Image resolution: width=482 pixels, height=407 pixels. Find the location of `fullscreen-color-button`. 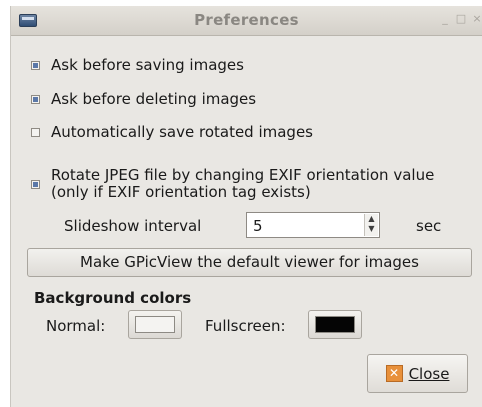

fullscreen-color-button is located at coordinates (335, 324).